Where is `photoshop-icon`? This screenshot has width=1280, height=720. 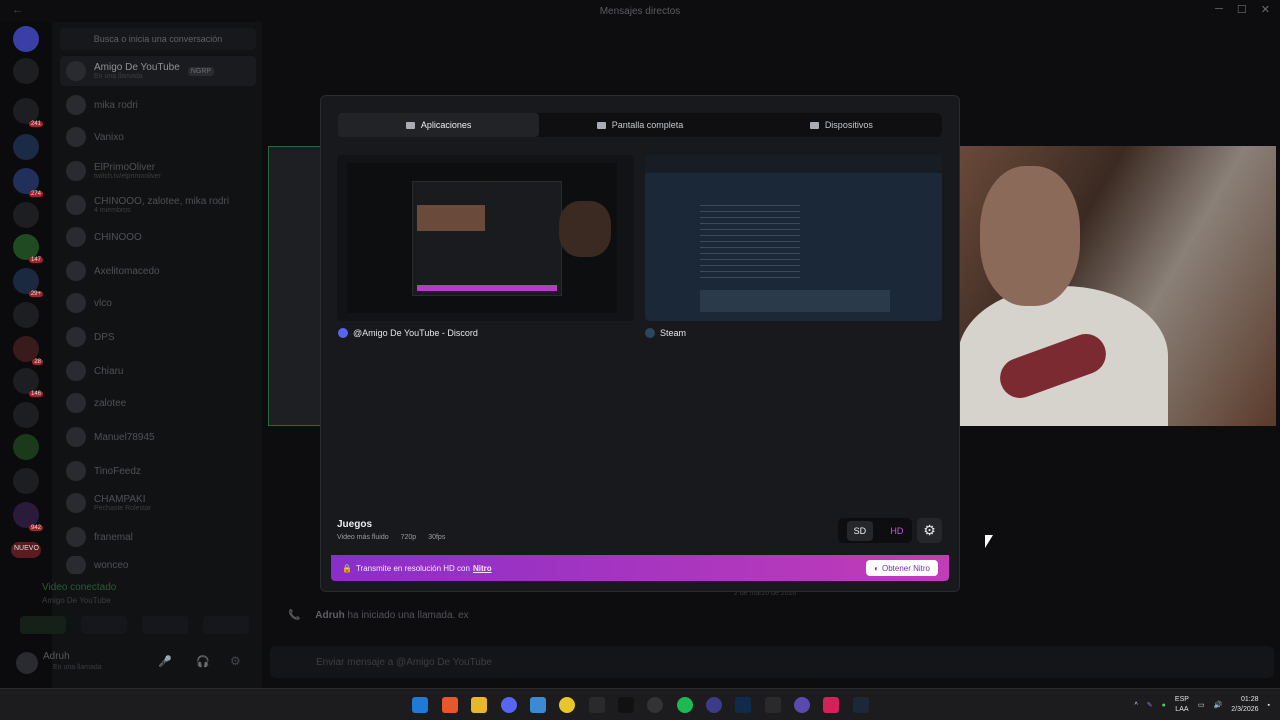
photoshop-icon is located at coordinates (743, 705).